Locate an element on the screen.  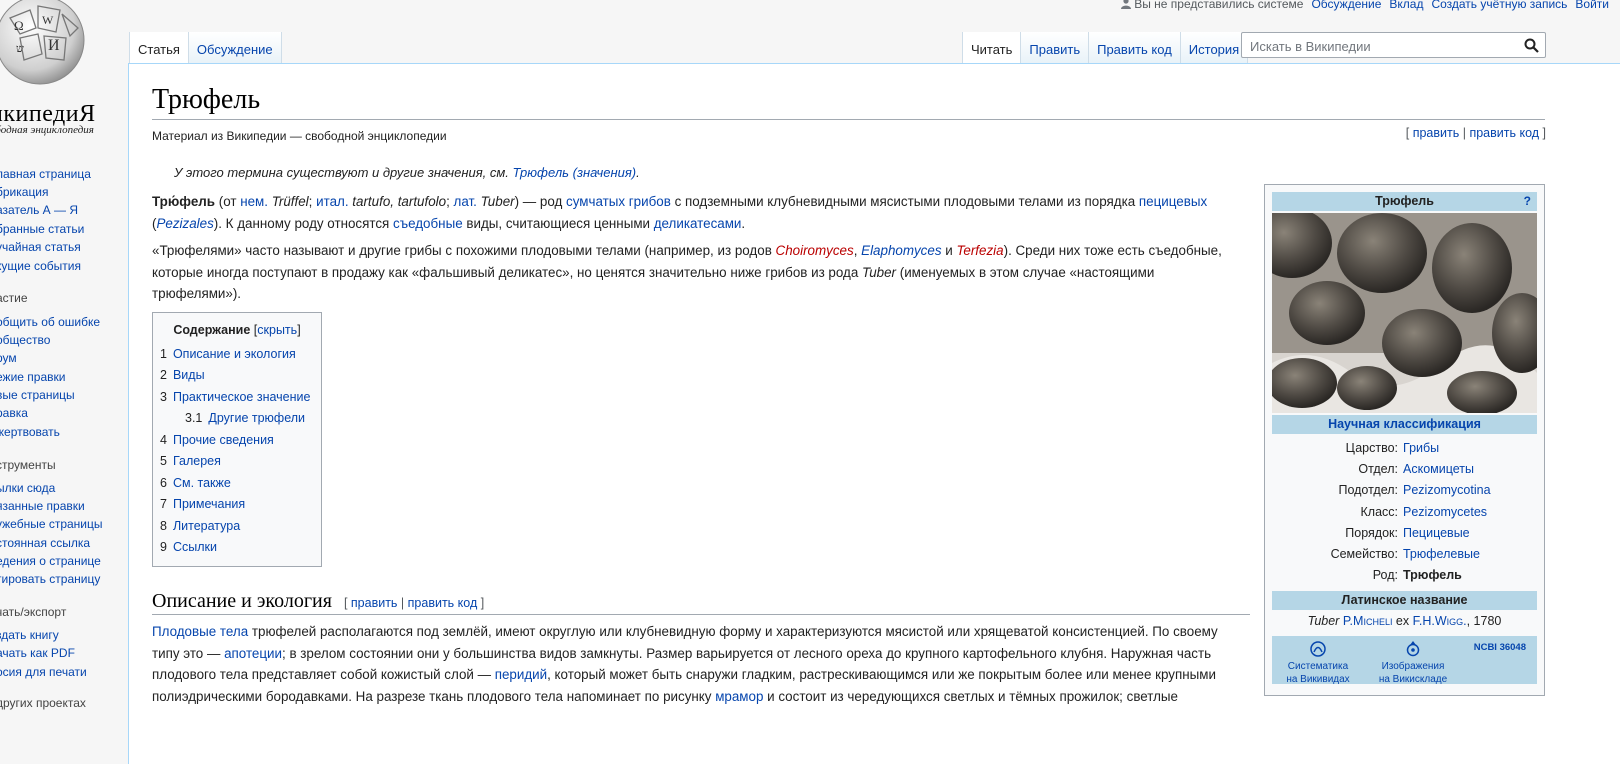
link-german: нем. is located at coordinates (254, 201).